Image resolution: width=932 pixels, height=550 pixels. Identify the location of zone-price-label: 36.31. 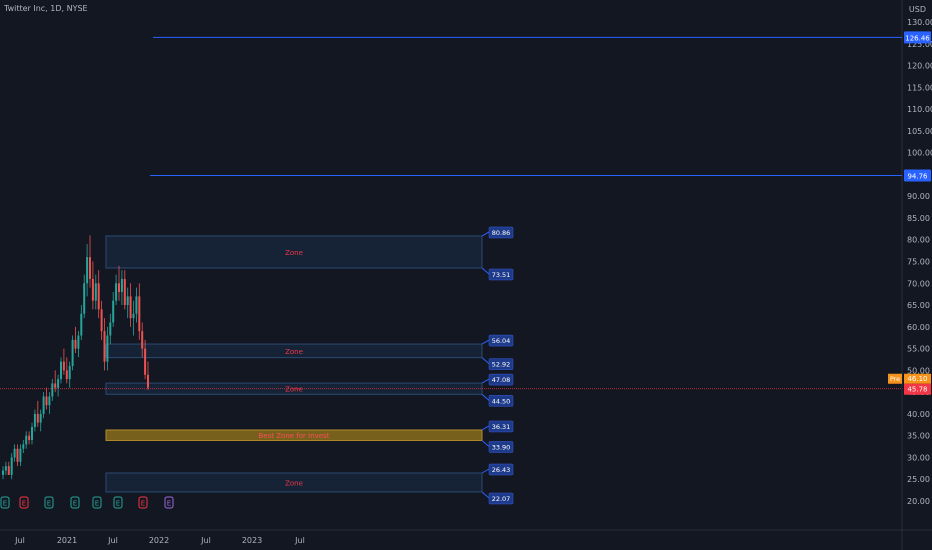
(501, 427).